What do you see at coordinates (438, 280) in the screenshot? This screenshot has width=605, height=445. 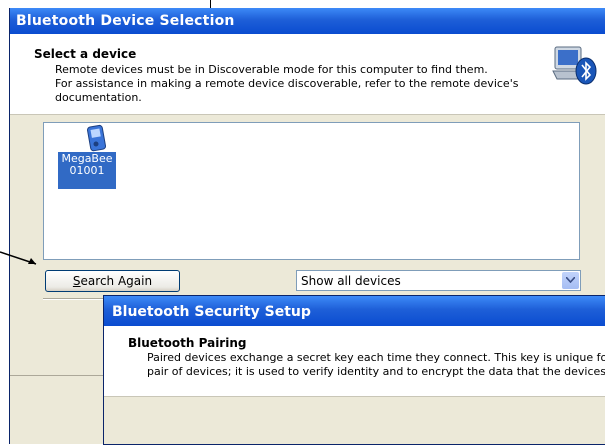 I see `device-filter-select: Show all devices` at bounding box center [438, 280].